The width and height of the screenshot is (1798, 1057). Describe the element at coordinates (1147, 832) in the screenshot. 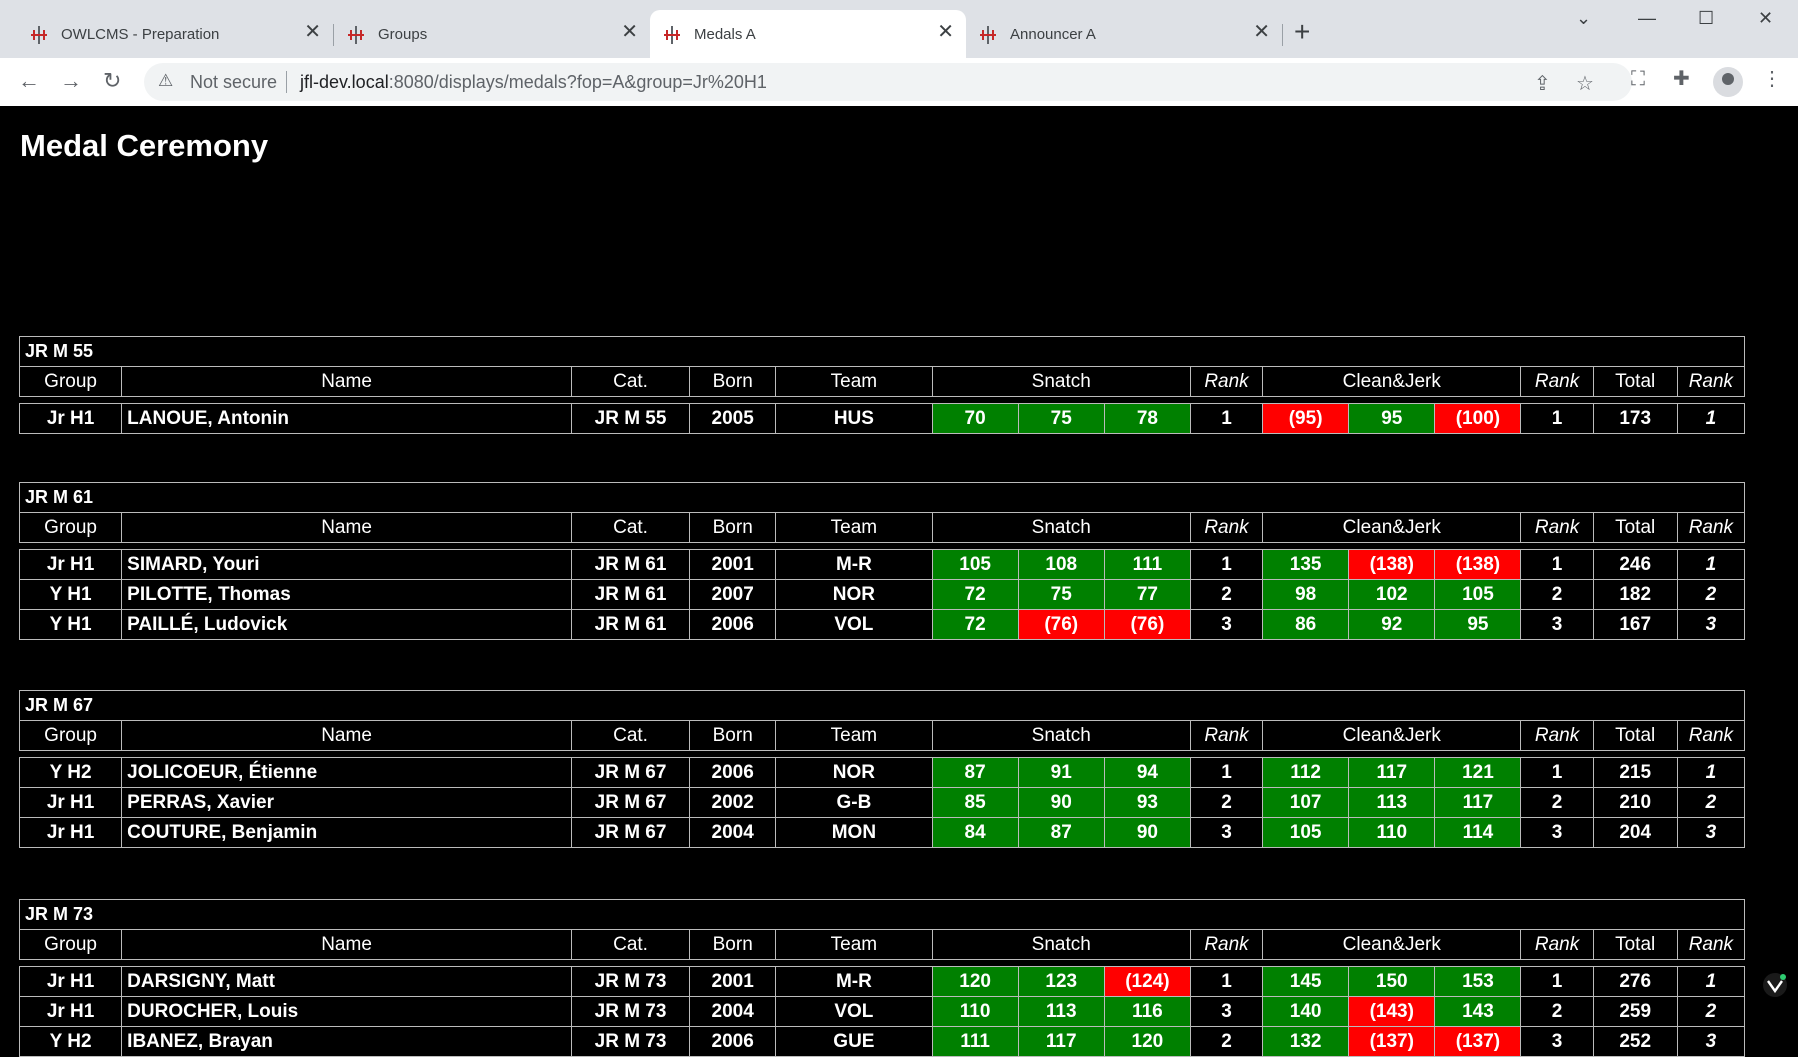

I see `snatch-attempt-3: 90` at that location.